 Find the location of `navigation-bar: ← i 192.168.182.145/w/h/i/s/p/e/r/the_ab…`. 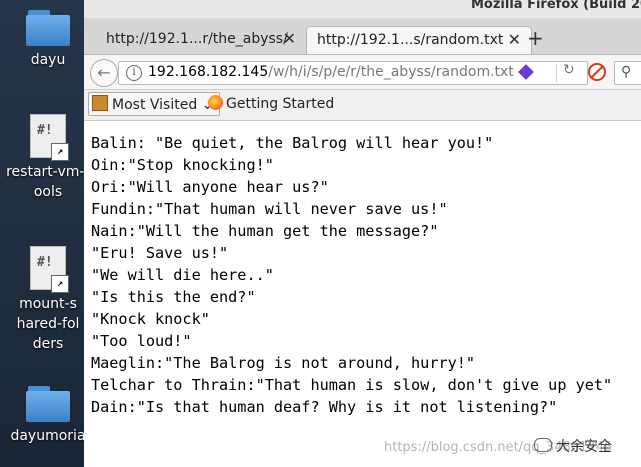

navigation-bar: ← i 192.168.182.145/w/h/i/s/p/e/r/the_ab… is located at coordinates (362, 72).